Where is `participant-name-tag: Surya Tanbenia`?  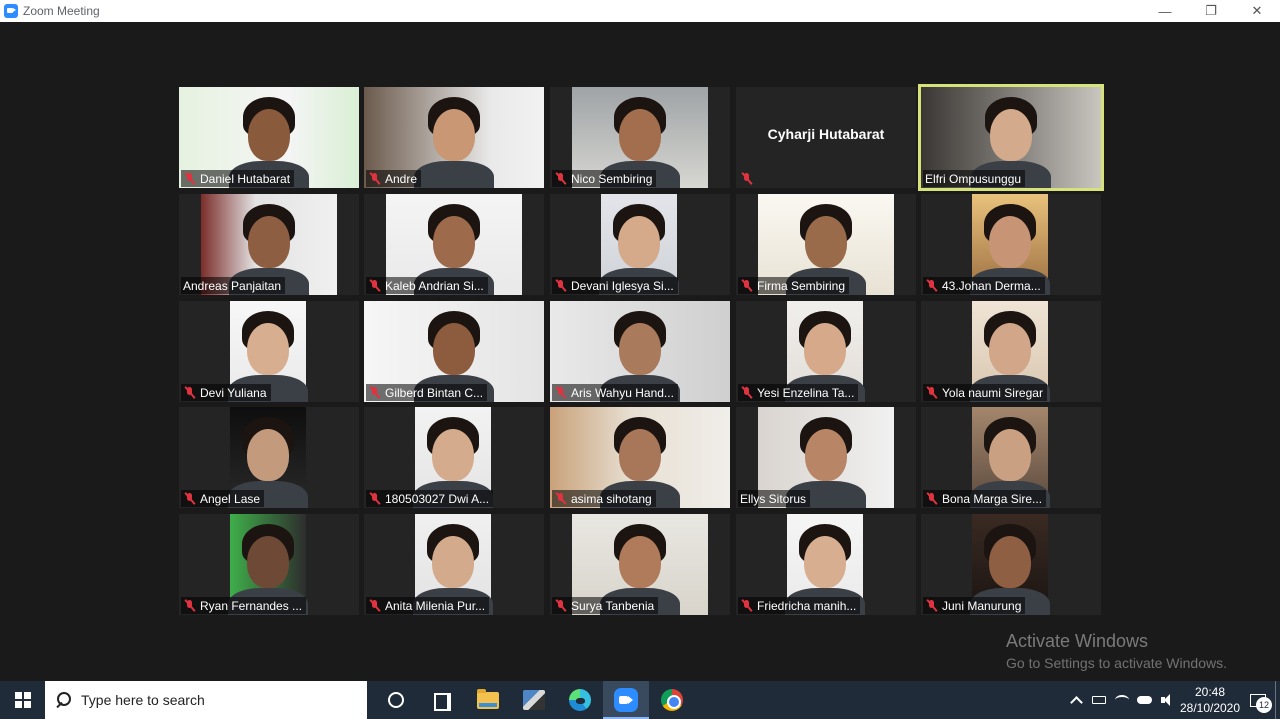 participant-name-tag: Surya Tanbenia is located at coordinates (605, 605).